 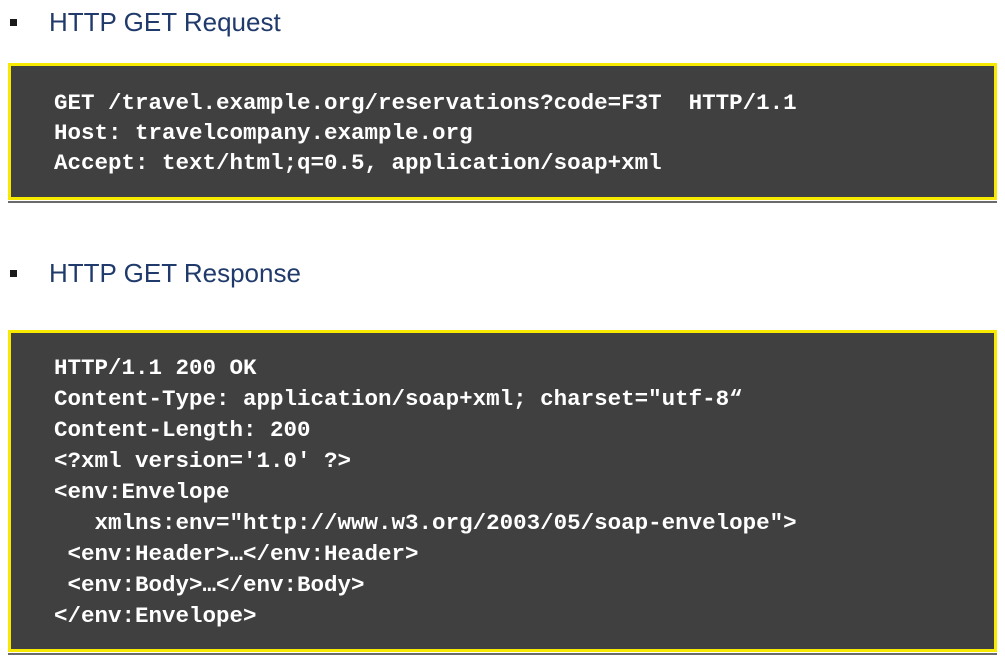 What do you see at coordinates (175, 273) in the screenshot?
I see `response-heading: HTTP GET Response` at bounding box center [175, 273].